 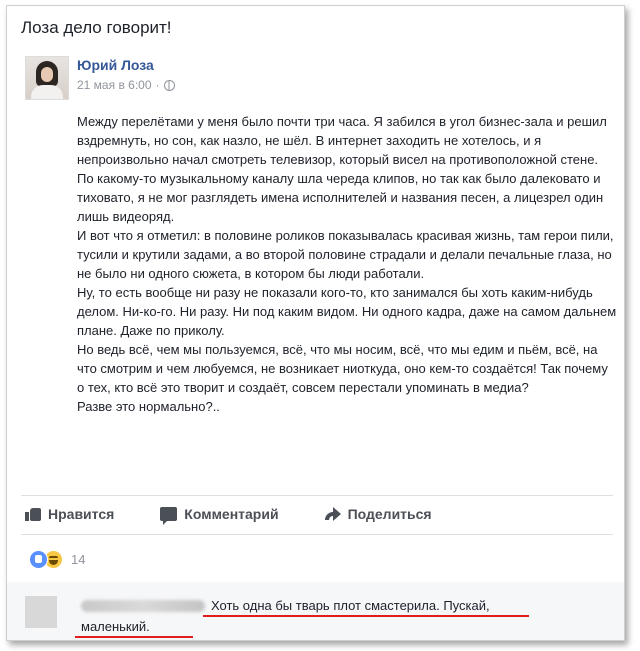 I want to click on post-timestamp: 21 мая в 6:00, so click(x=114, y=85).